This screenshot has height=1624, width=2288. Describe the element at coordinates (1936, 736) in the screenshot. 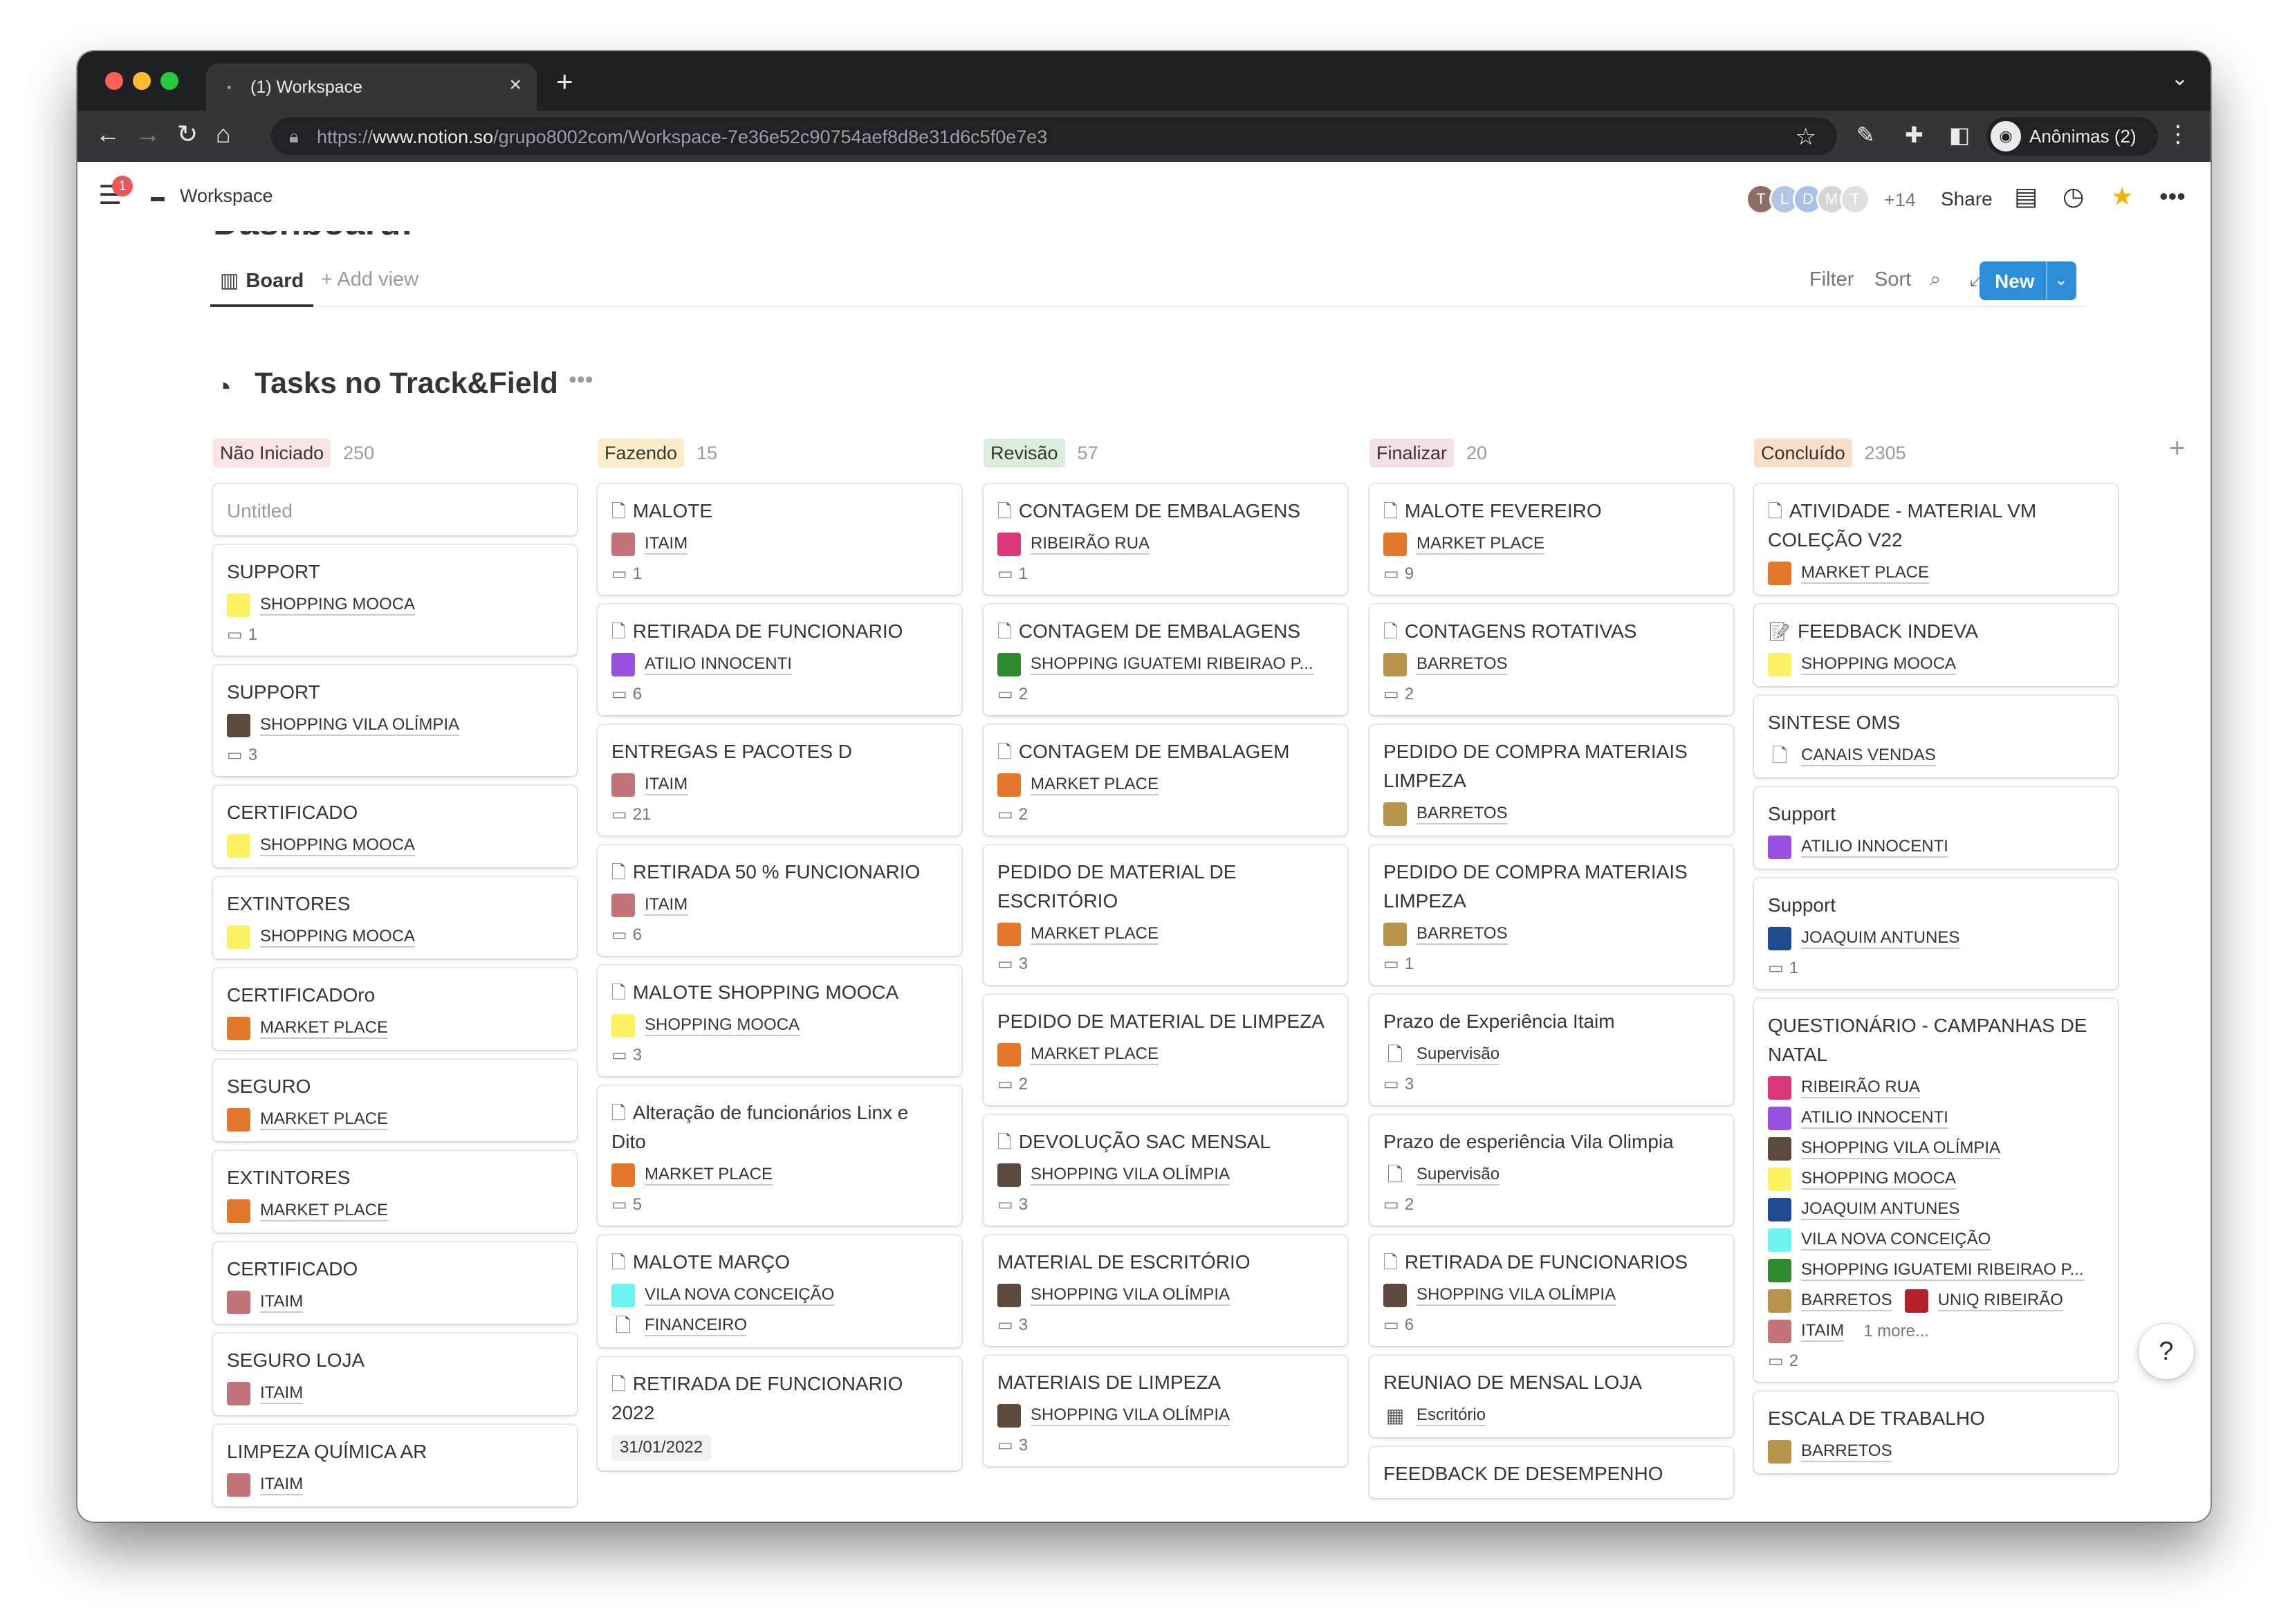

I see `task-card: SINTESE OMS 🗋︎ CANAIS VENDAS` at that location.